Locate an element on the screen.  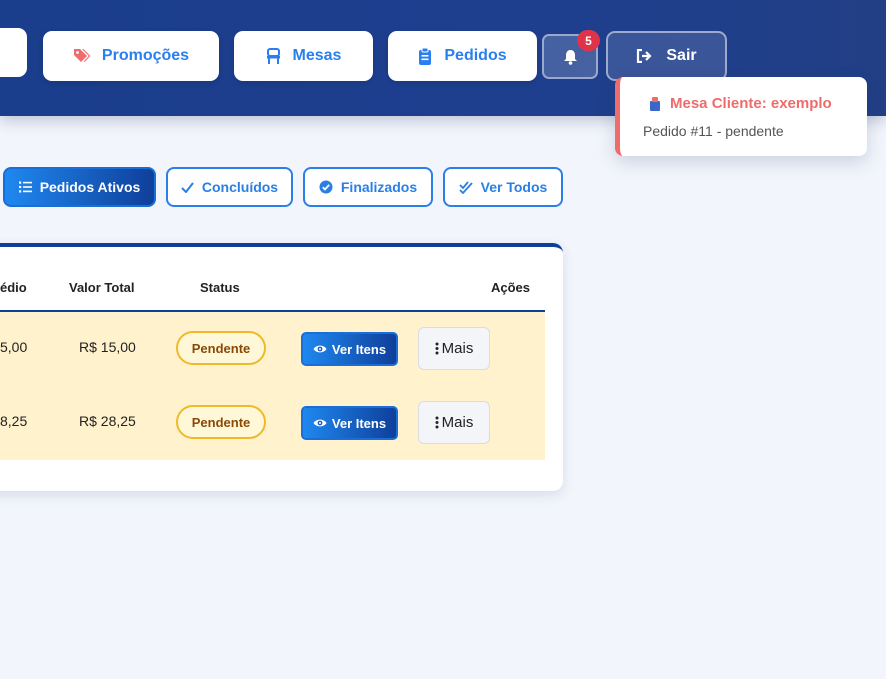
column-header-avg: édio is located at coordinates (13, 287).